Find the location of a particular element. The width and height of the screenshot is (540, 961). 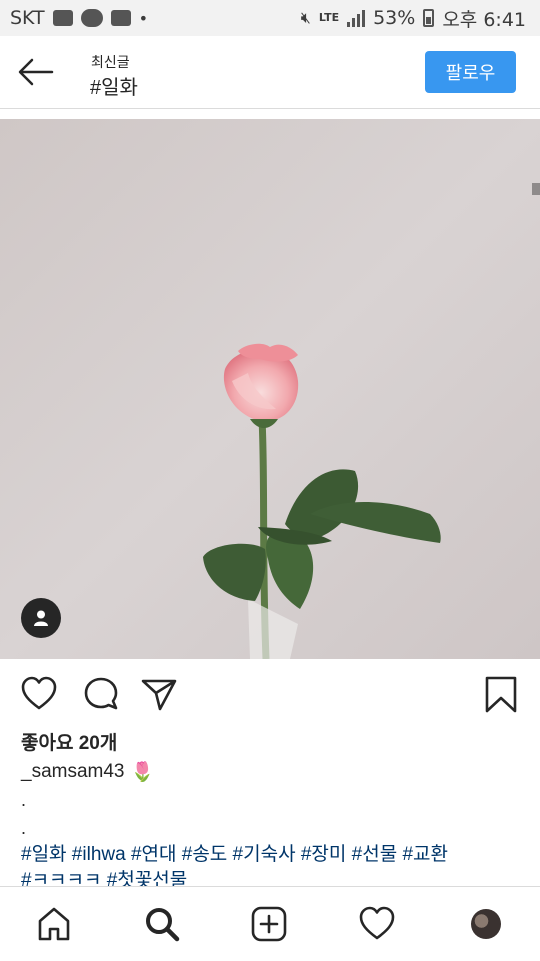

add-post-icon is located at coordinates (269, 924).